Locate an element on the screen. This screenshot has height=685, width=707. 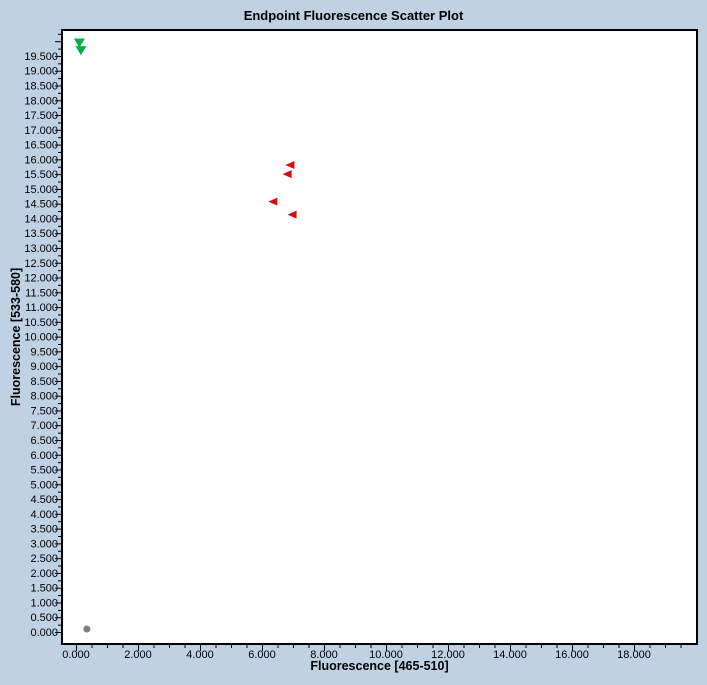
y-tick-label: 3.500 is located at coordinates (44, 530).